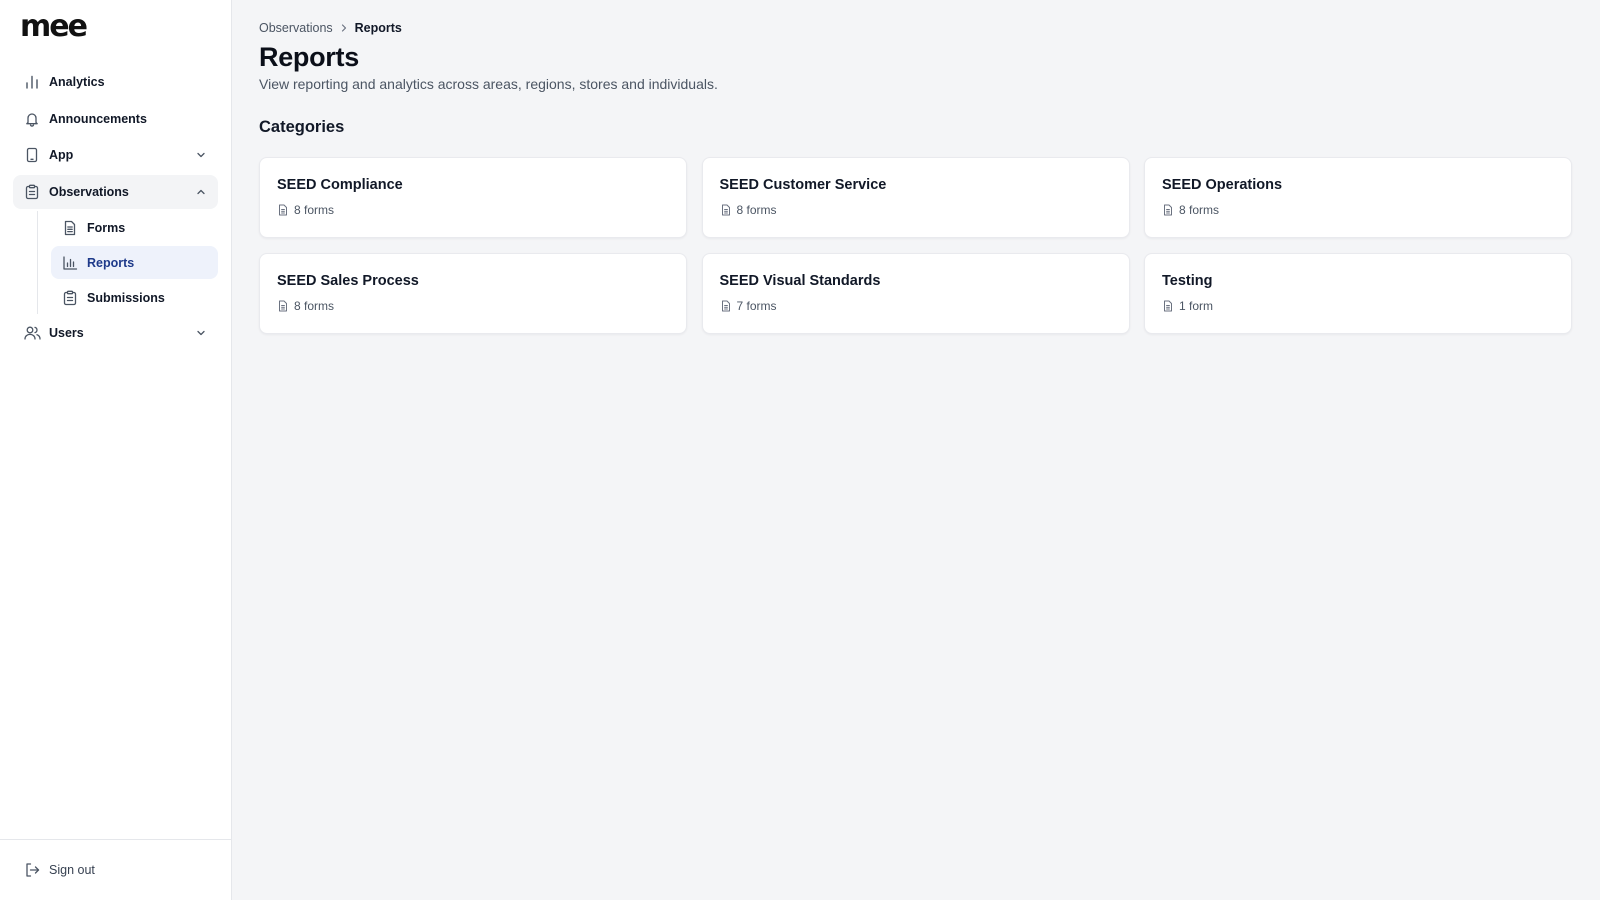  Describe the element at coordinates (1222, 185) in the screenshot. I see `category-title: SEED Operations` at that location.